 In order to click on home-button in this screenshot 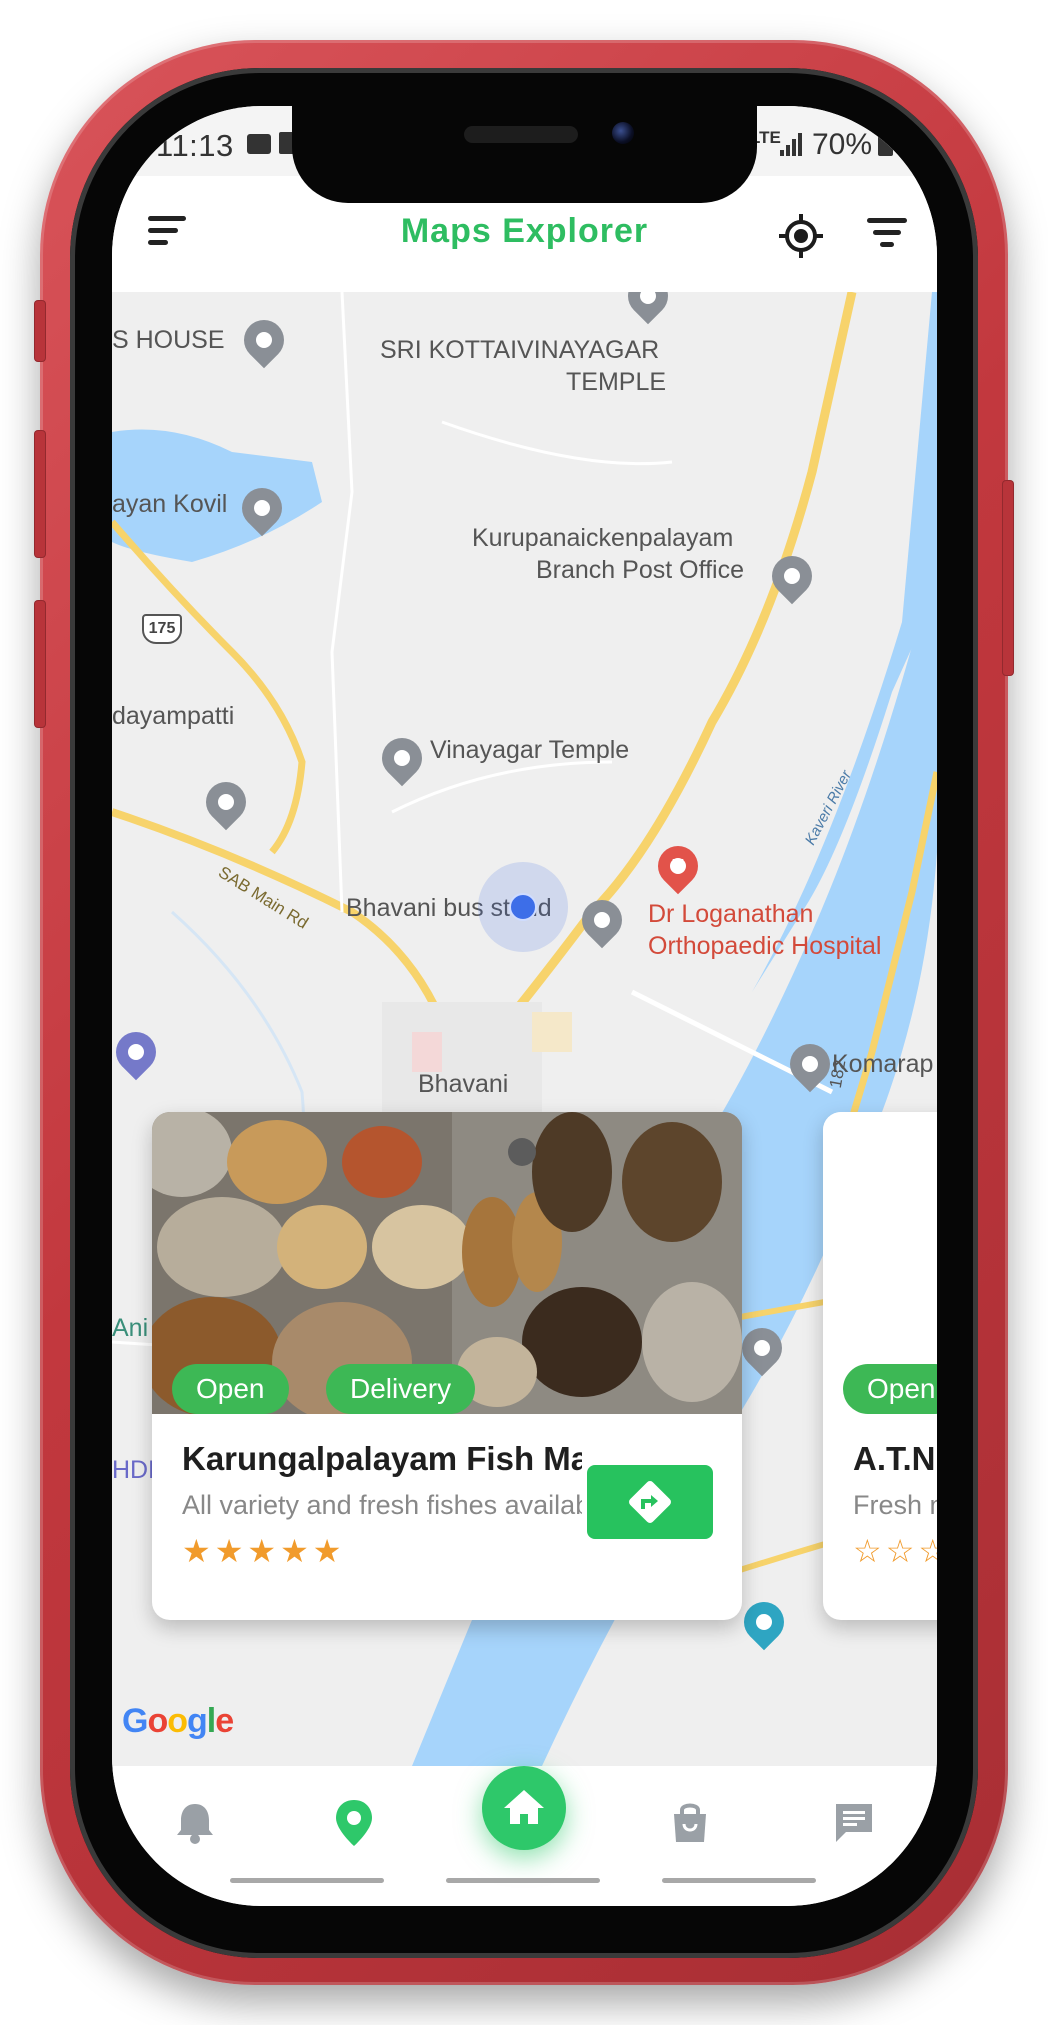, I will do `click(524, 1808)`.